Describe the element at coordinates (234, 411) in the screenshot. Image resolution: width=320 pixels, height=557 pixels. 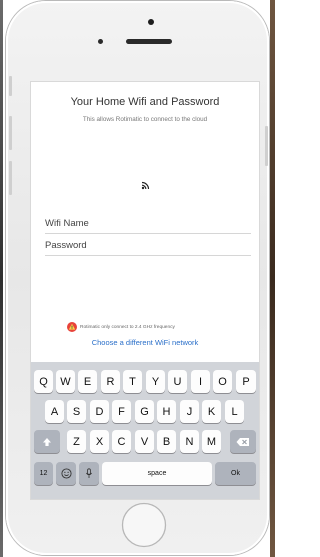
I see `key-l: L` at that location.